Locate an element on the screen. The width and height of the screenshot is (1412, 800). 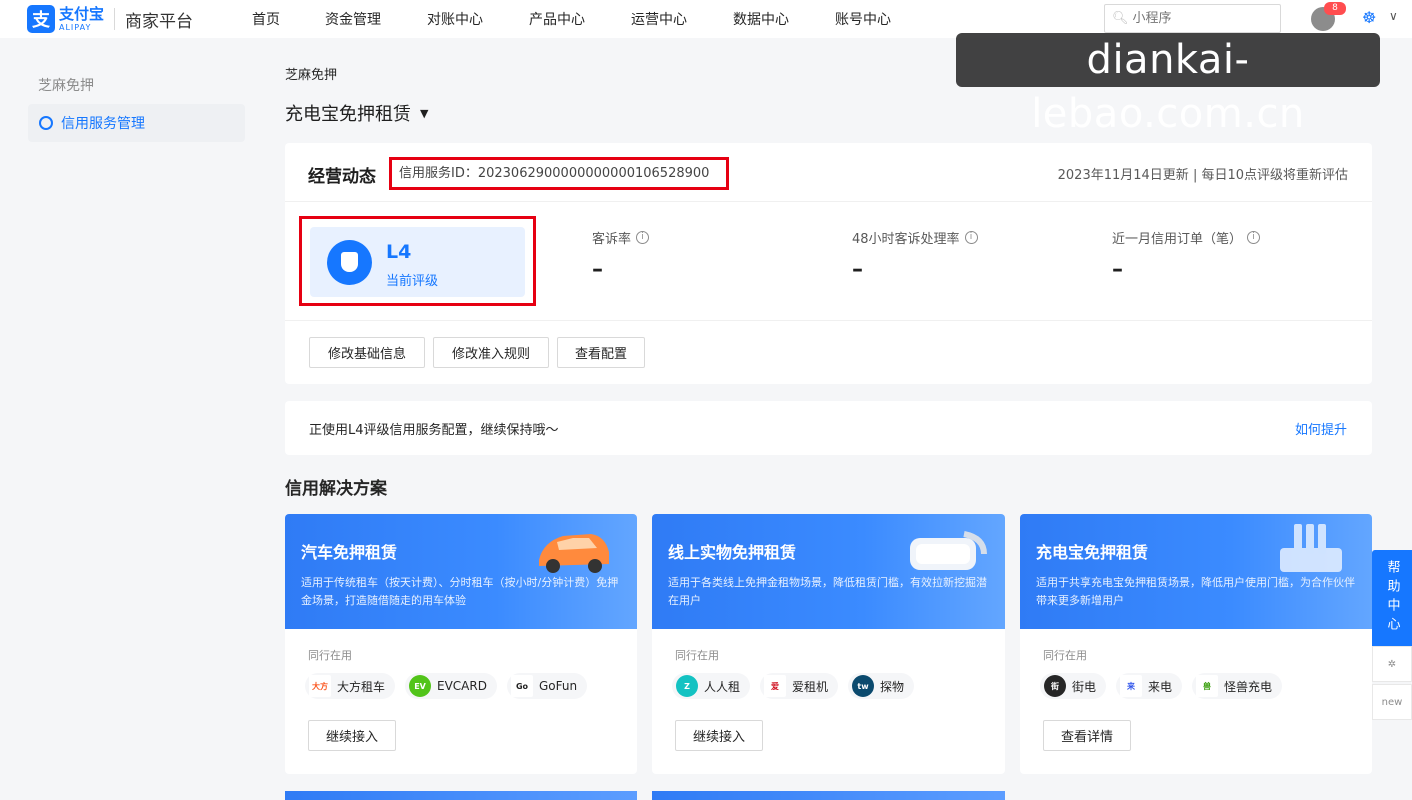
peer-chip: 爱爱租机 is located at coordinates (799, 686).